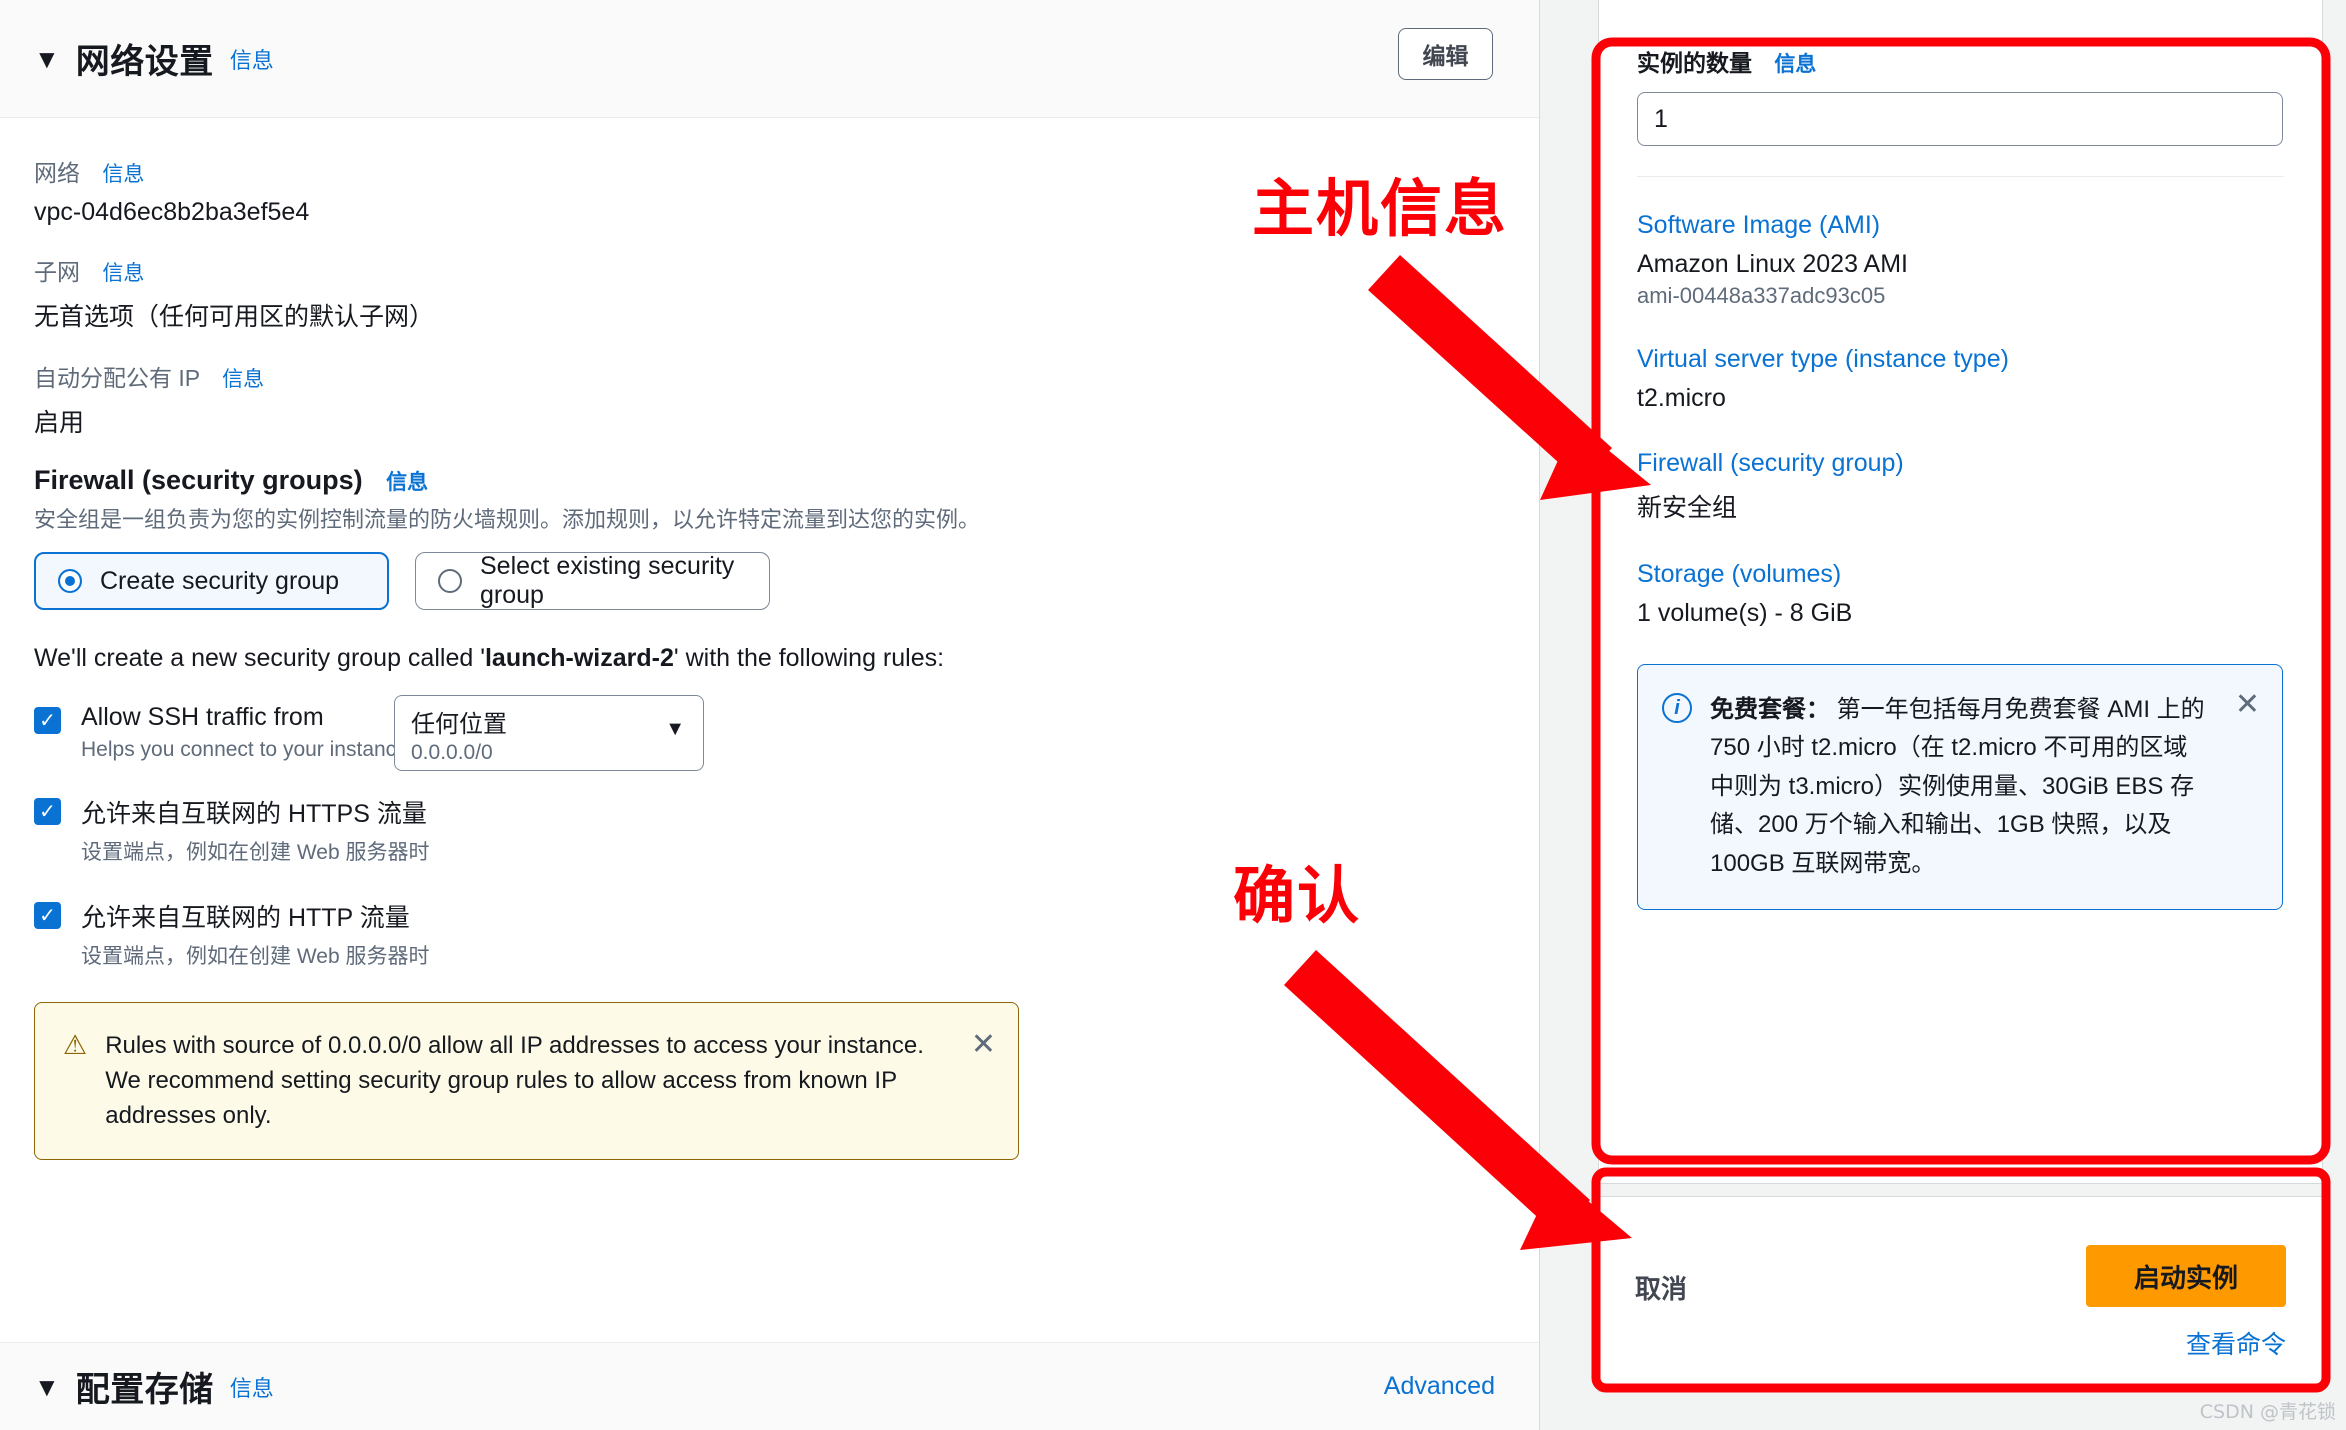 The width and height of the screenshot is (2346, 1430). What do you see at coordinates (1960, 463) in the screenshot?
I see `summary-link-firewall: Firewall (security group)` at bounding box center [1960, 463].